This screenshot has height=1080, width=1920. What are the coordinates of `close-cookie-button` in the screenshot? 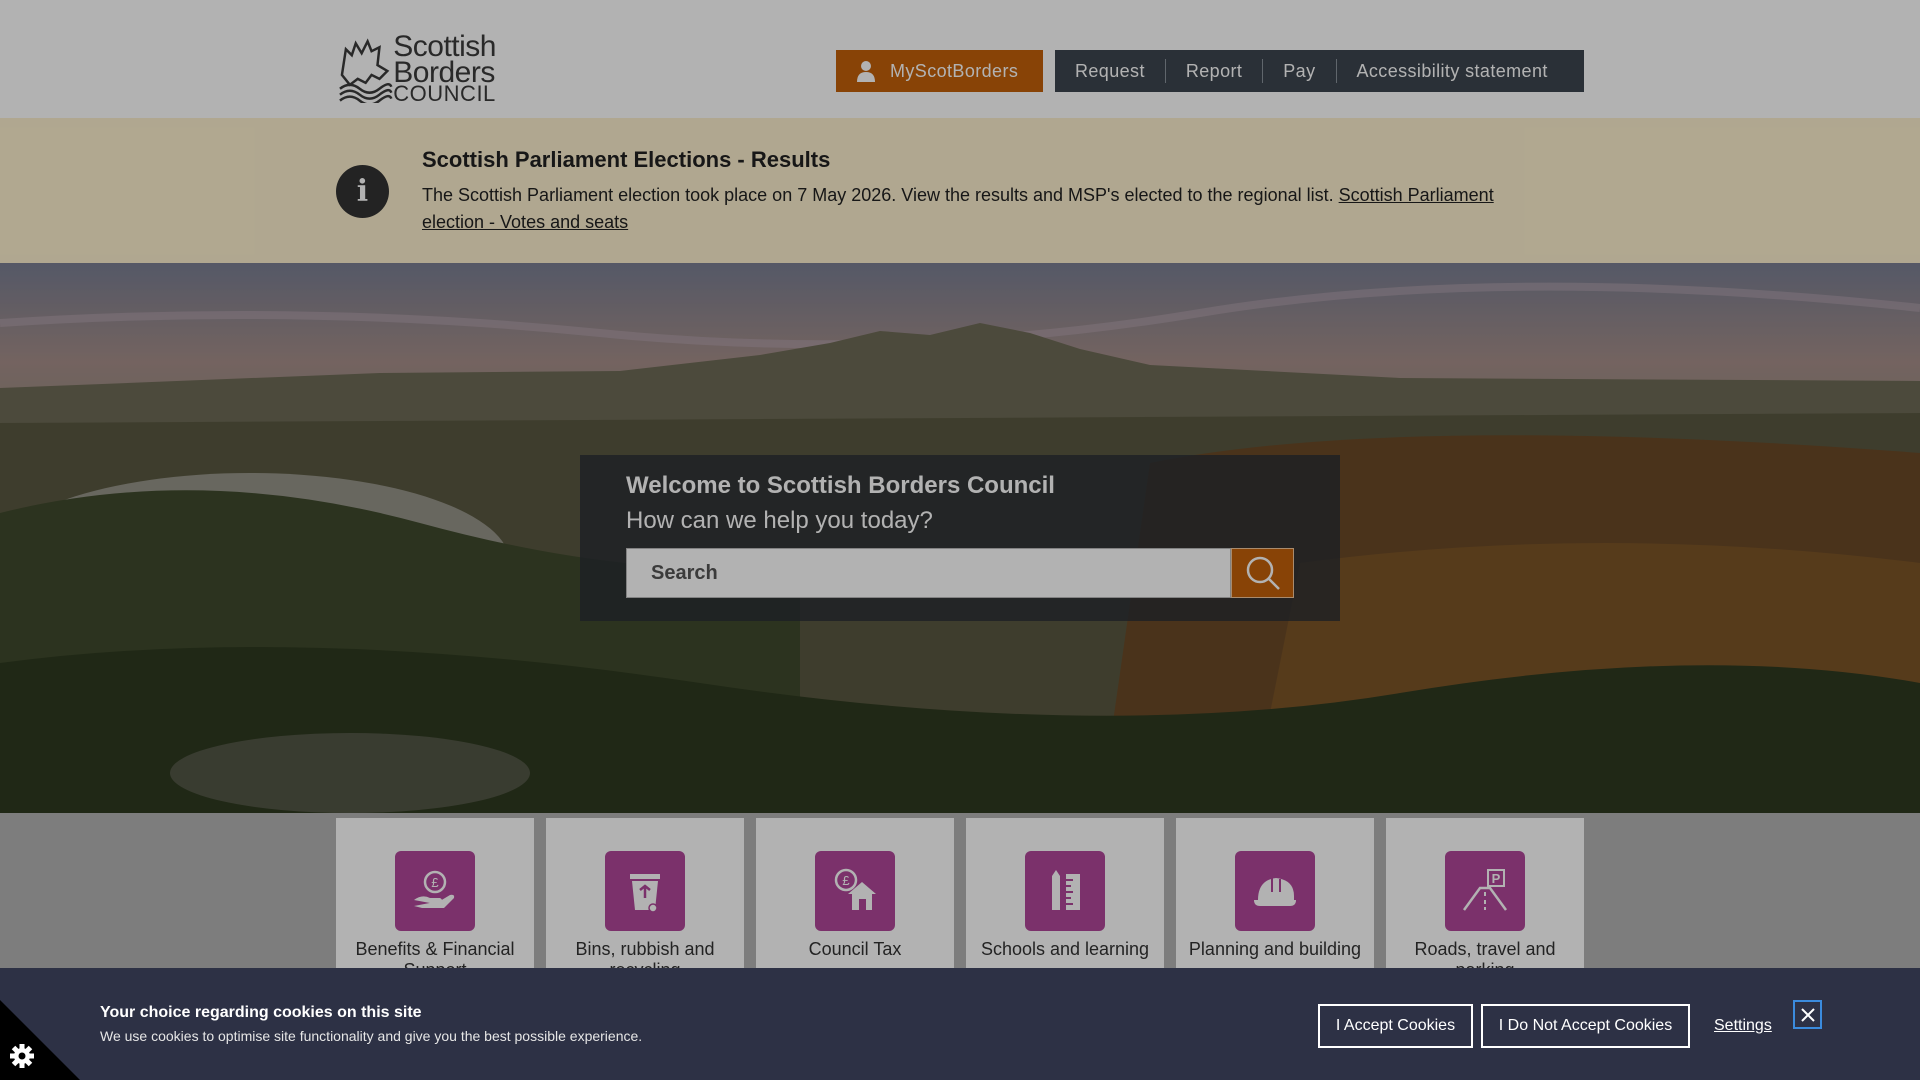 It's located at (1807, 1014).